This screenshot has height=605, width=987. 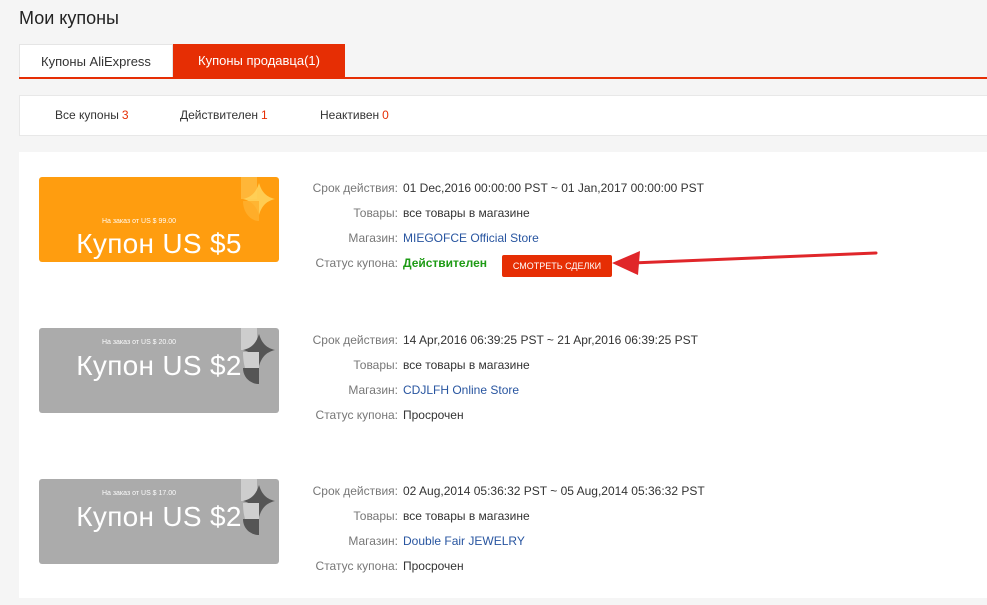 I want to click on store-link: Double Fair JEWELRY, so click(x=464, y=541).